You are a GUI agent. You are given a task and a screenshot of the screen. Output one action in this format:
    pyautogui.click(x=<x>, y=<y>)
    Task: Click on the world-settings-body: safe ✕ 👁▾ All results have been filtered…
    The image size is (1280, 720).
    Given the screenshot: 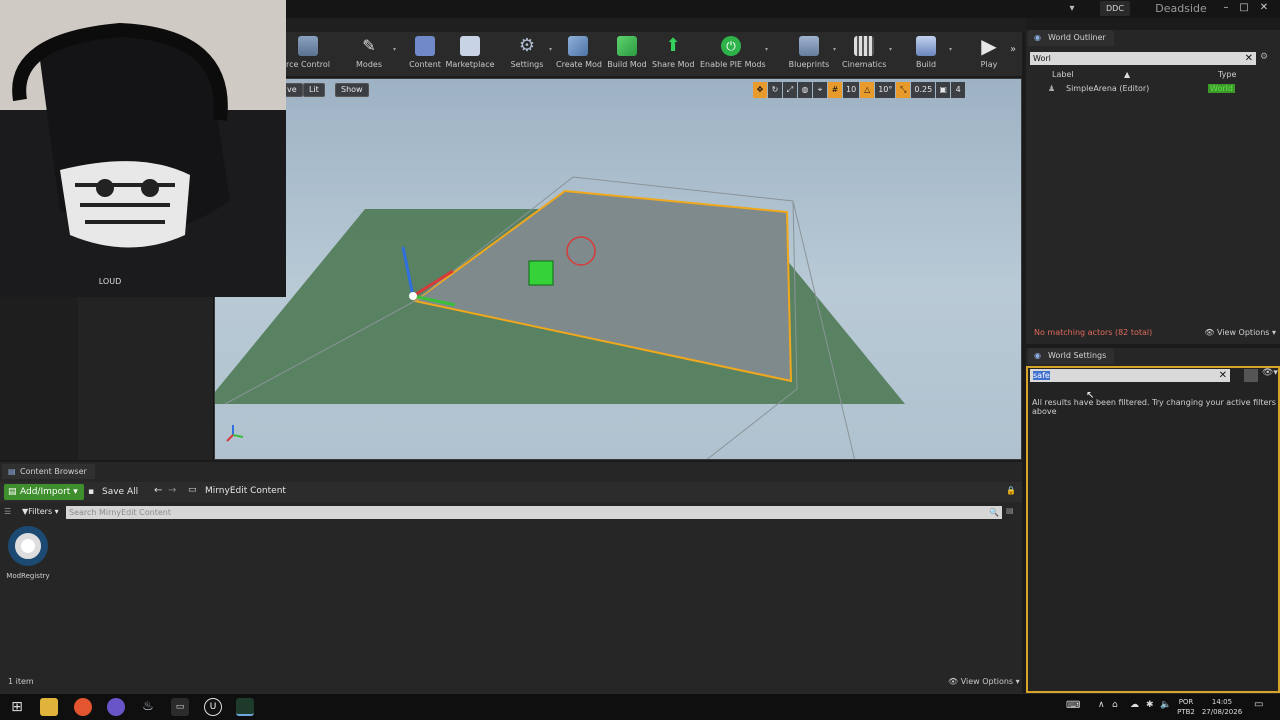 What is the action you would take?
    pyautogui.click(x=1153, y=529)
    